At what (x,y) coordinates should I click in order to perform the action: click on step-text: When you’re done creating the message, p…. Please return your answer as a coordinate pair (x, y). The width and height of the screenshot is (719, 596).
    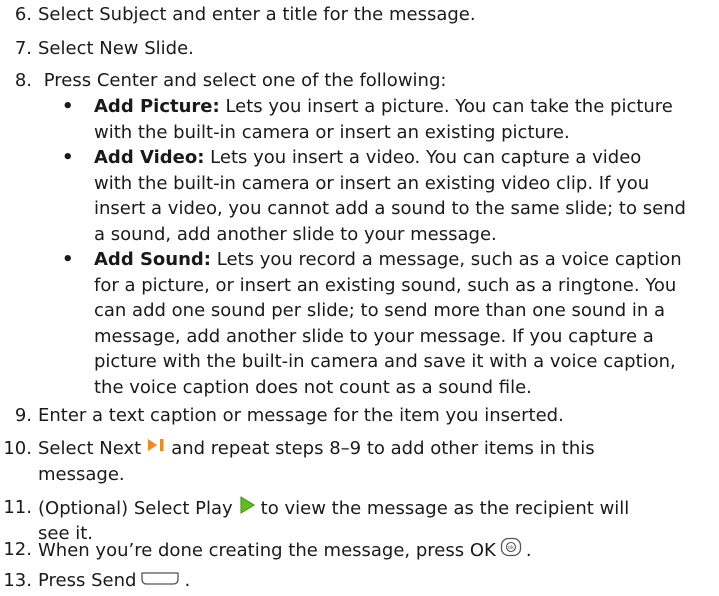
    Looking at the image, I should click on (267, 550).